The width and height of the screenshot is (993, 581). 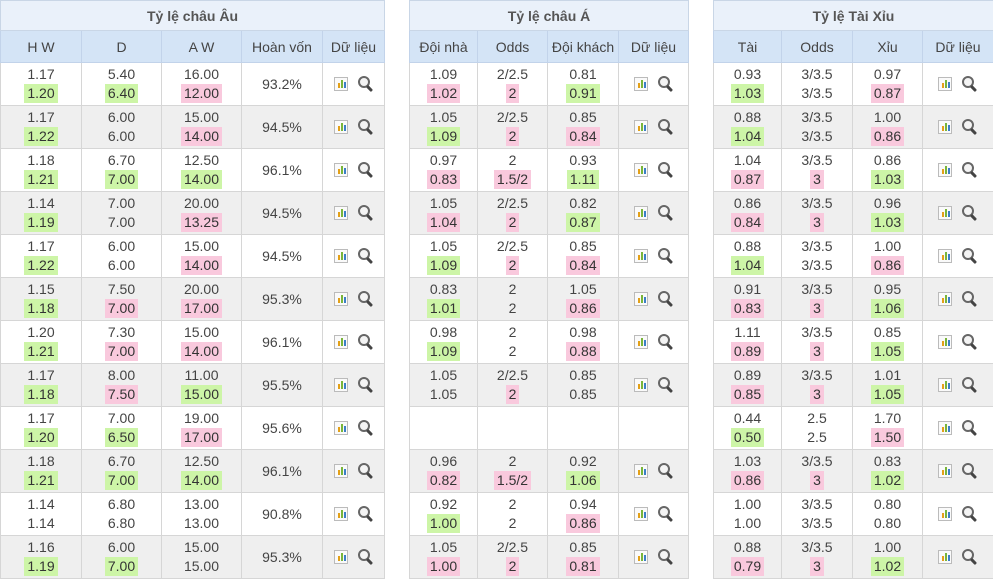 I want to click on over-odds-current: 0.83, so click(x=747, y=308).